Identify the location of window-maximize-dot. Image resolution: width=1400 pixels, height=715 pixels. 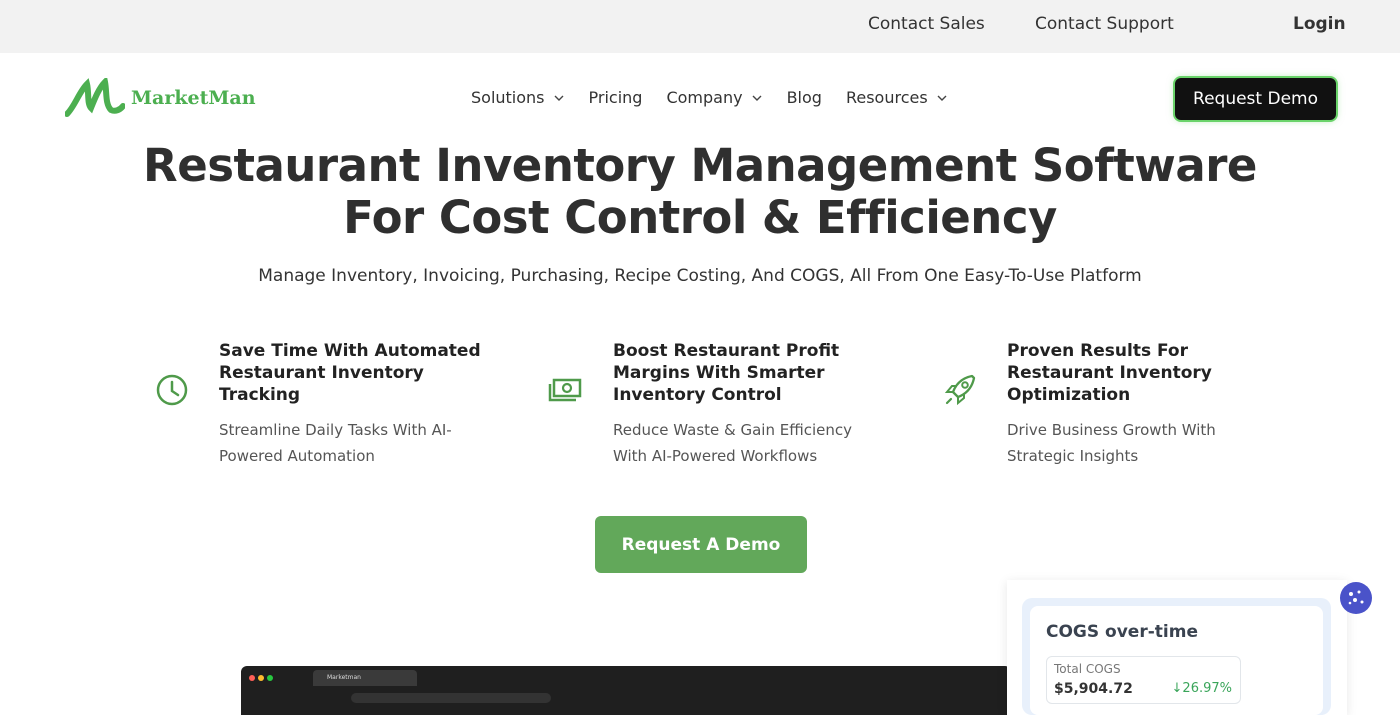
(270, 678).